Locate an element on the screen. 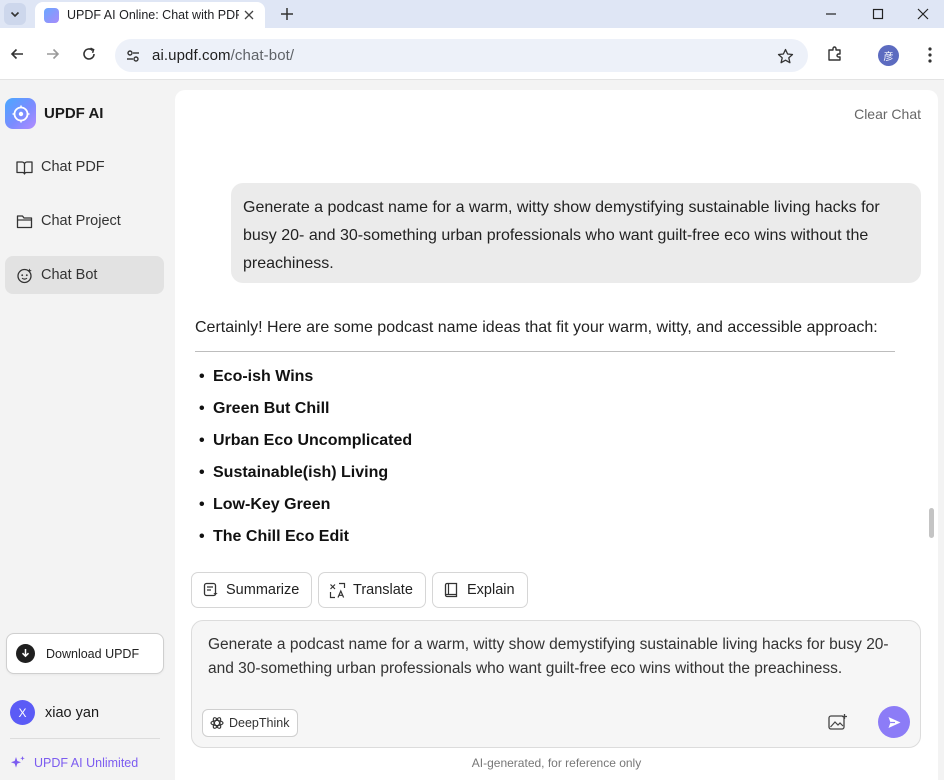  extensions-button is located at coordinates (835, 54).